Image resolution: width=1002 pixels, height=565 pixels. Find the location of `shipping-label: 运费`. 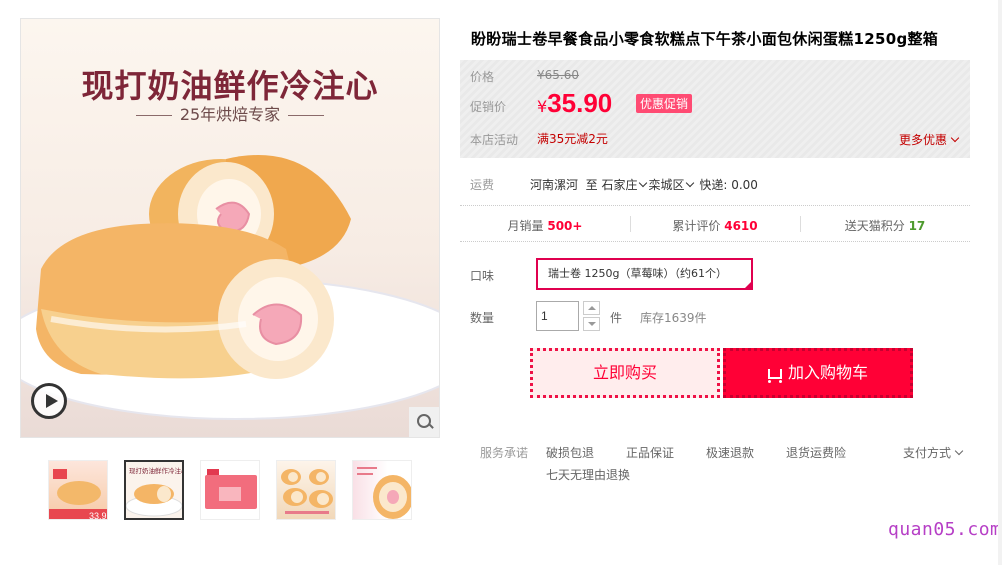

shipping-label: 运费 is located at coordinates (482, 185).